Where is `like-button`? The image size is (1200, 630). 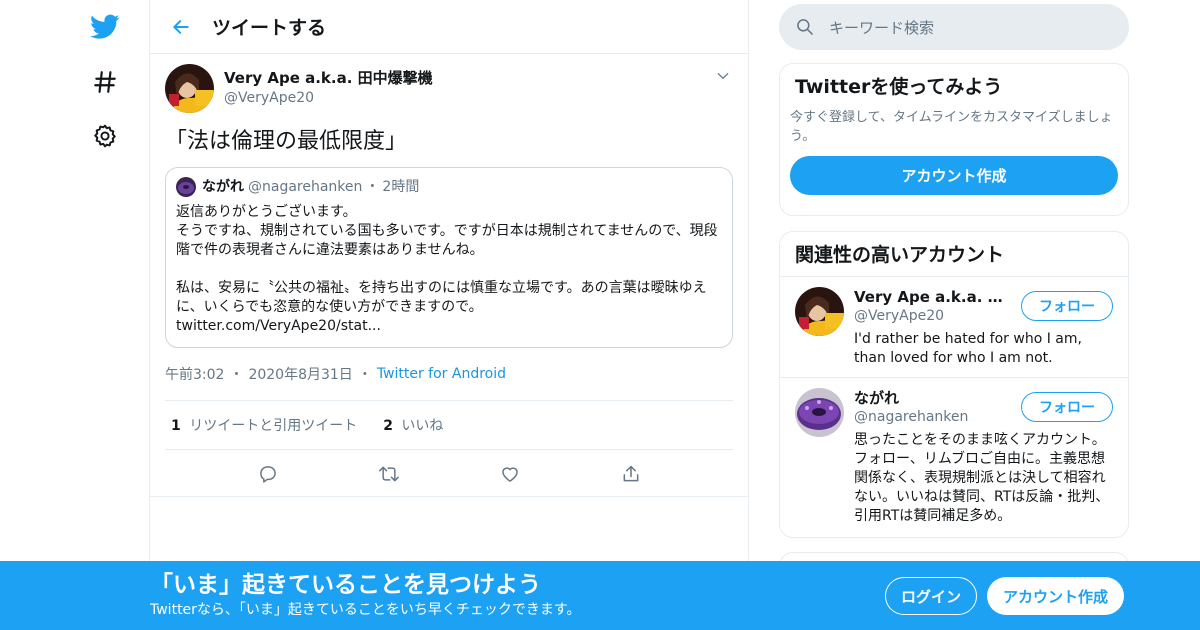 like-button is located at coordinates (510, 474).